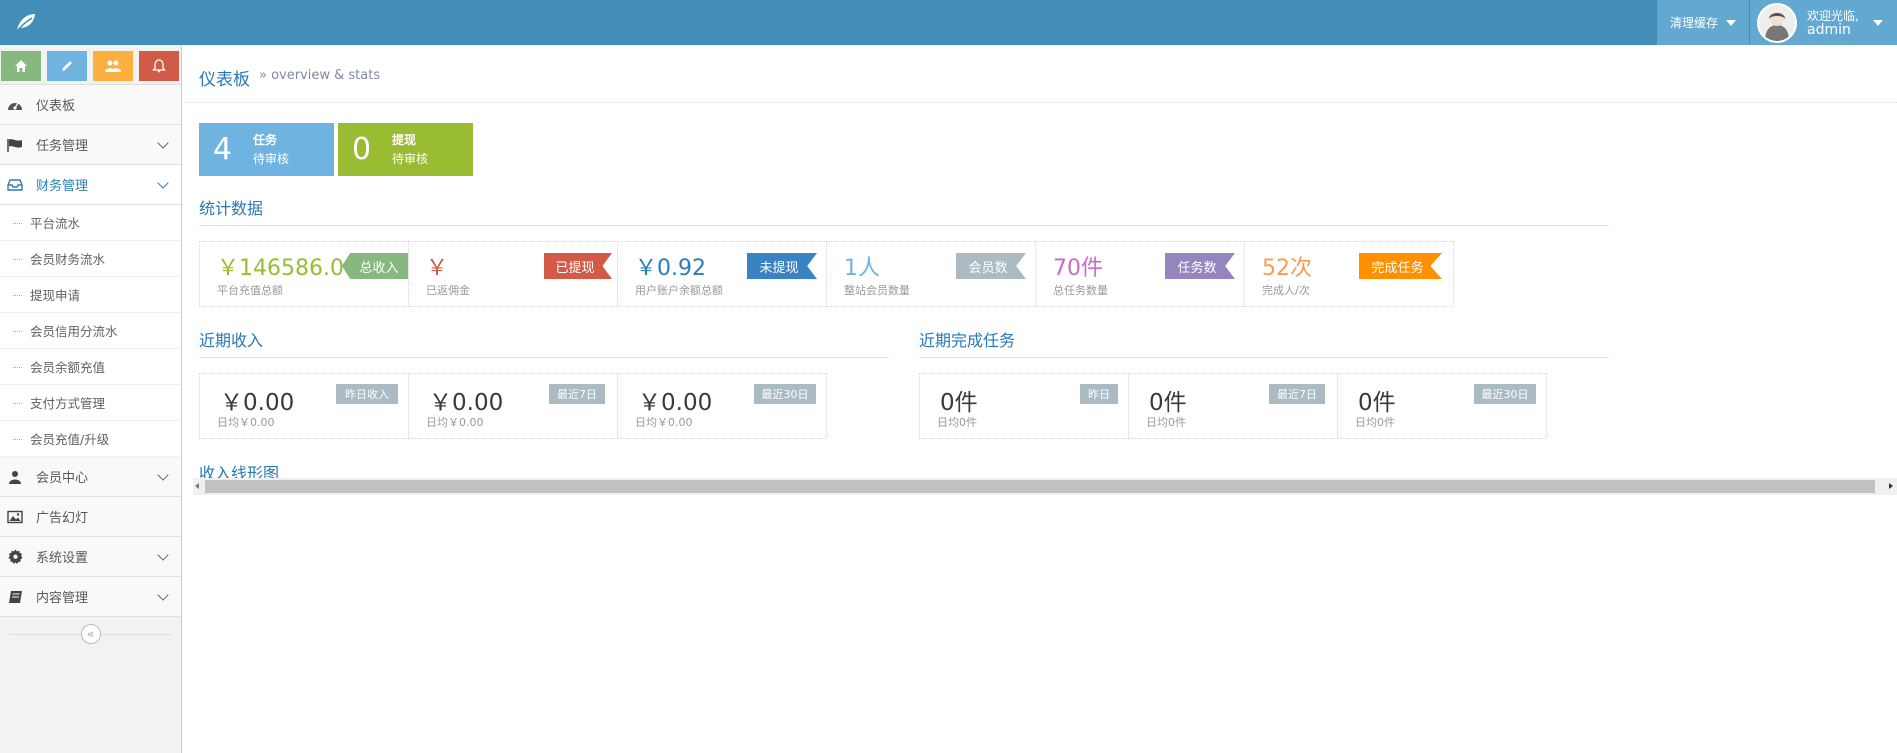 Image resolution: width=1897 pixels, height=753 pixels. What do you see at coordinates (197, 486) in the screenshot?
I see `scroll-left-icon` at bounding box center [197, 486].